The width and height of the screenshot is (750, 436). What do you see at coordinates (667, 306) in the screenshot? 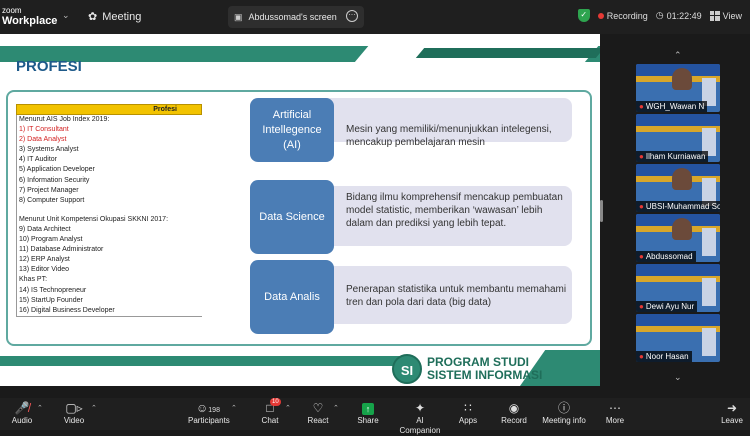
I see `participant-name: ● Dewi Ayu Nur` at bounding box center [667, 306].